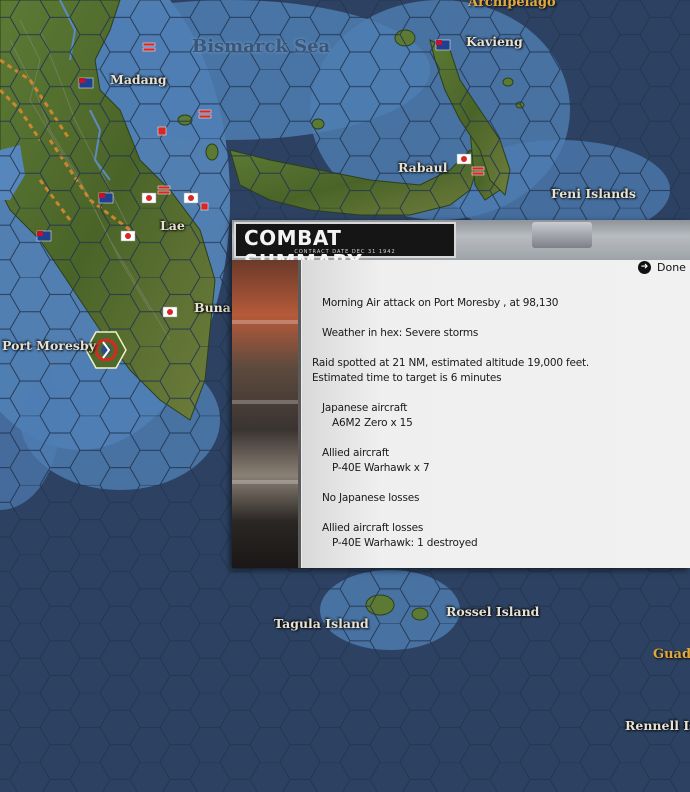 This screenshot has width=690, height=792. Describe the element at coordinates (355, 453) in the screenshot. I see `report-line-allied-header: Allied aircraft` at that location.